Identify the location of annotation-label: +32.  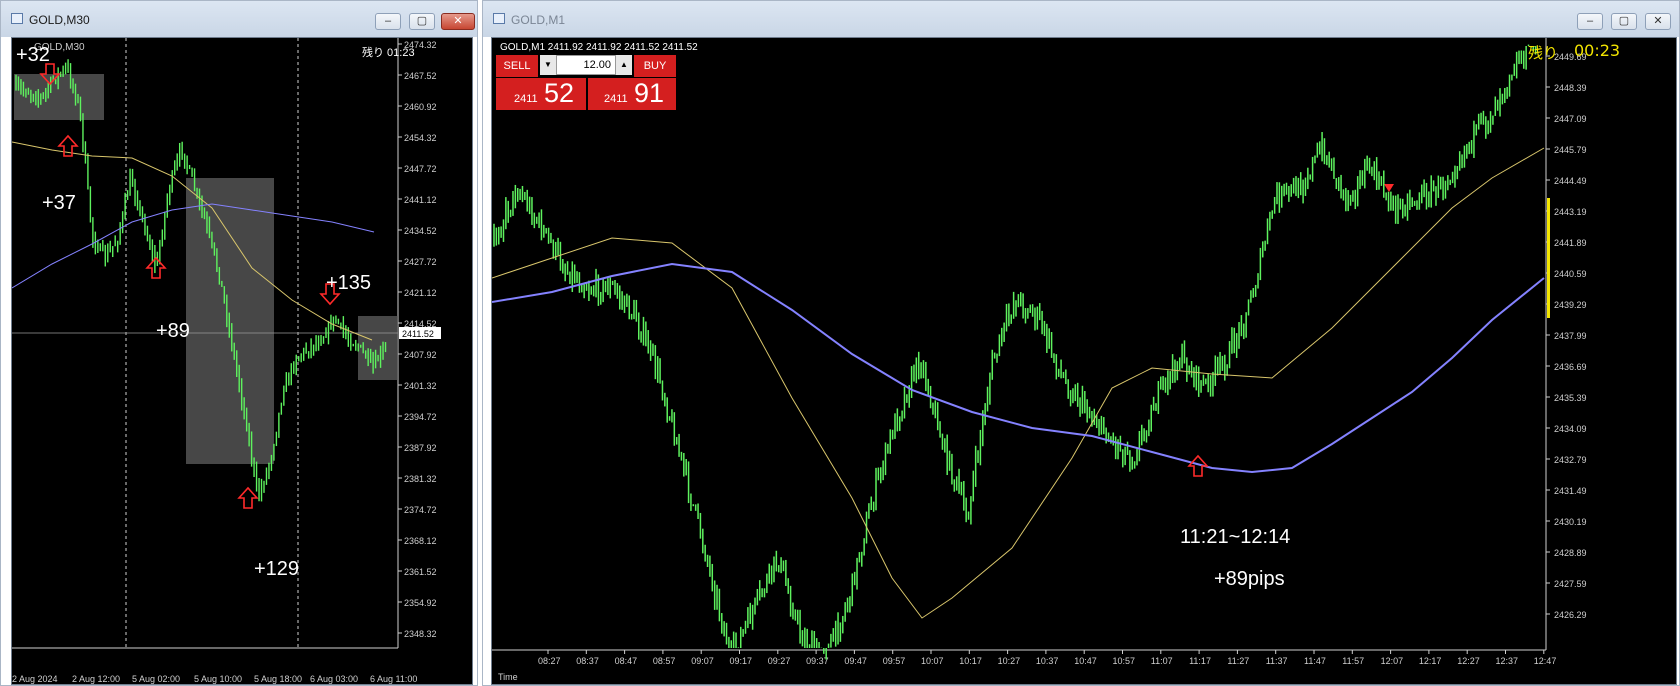
(33, 55).